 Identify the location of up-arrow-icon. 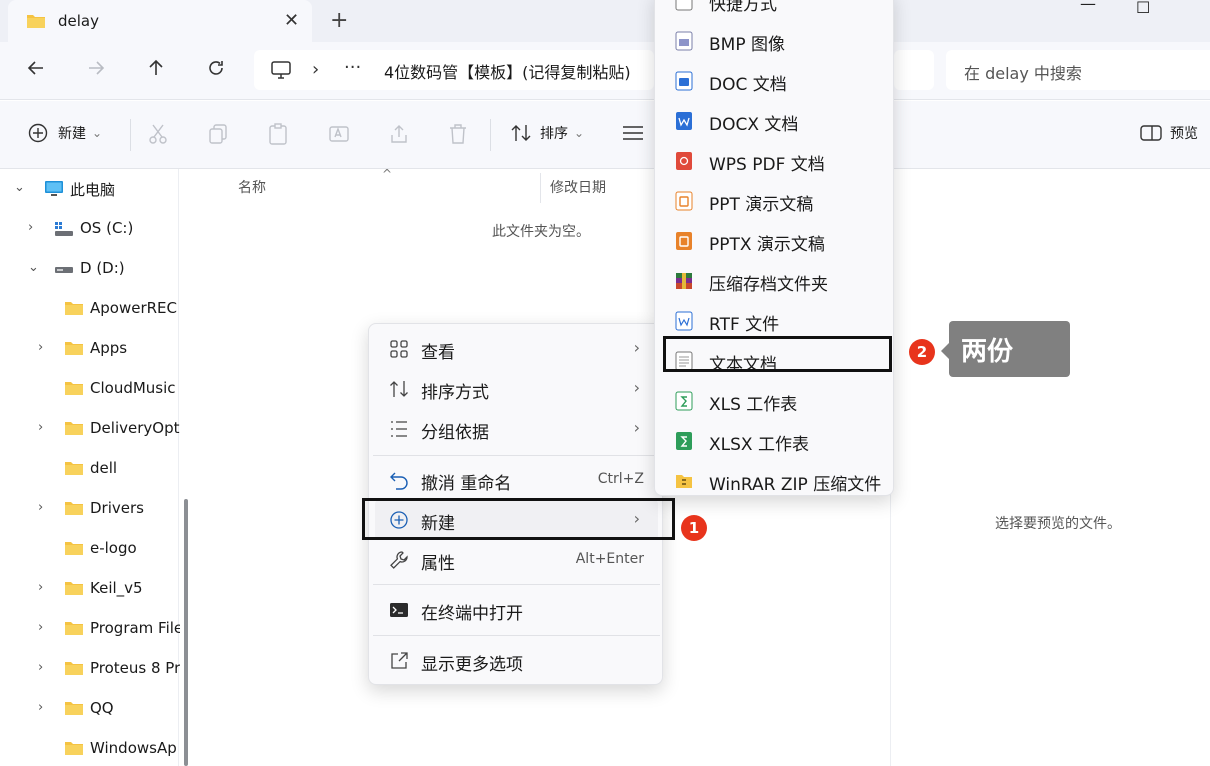
(156, 70).